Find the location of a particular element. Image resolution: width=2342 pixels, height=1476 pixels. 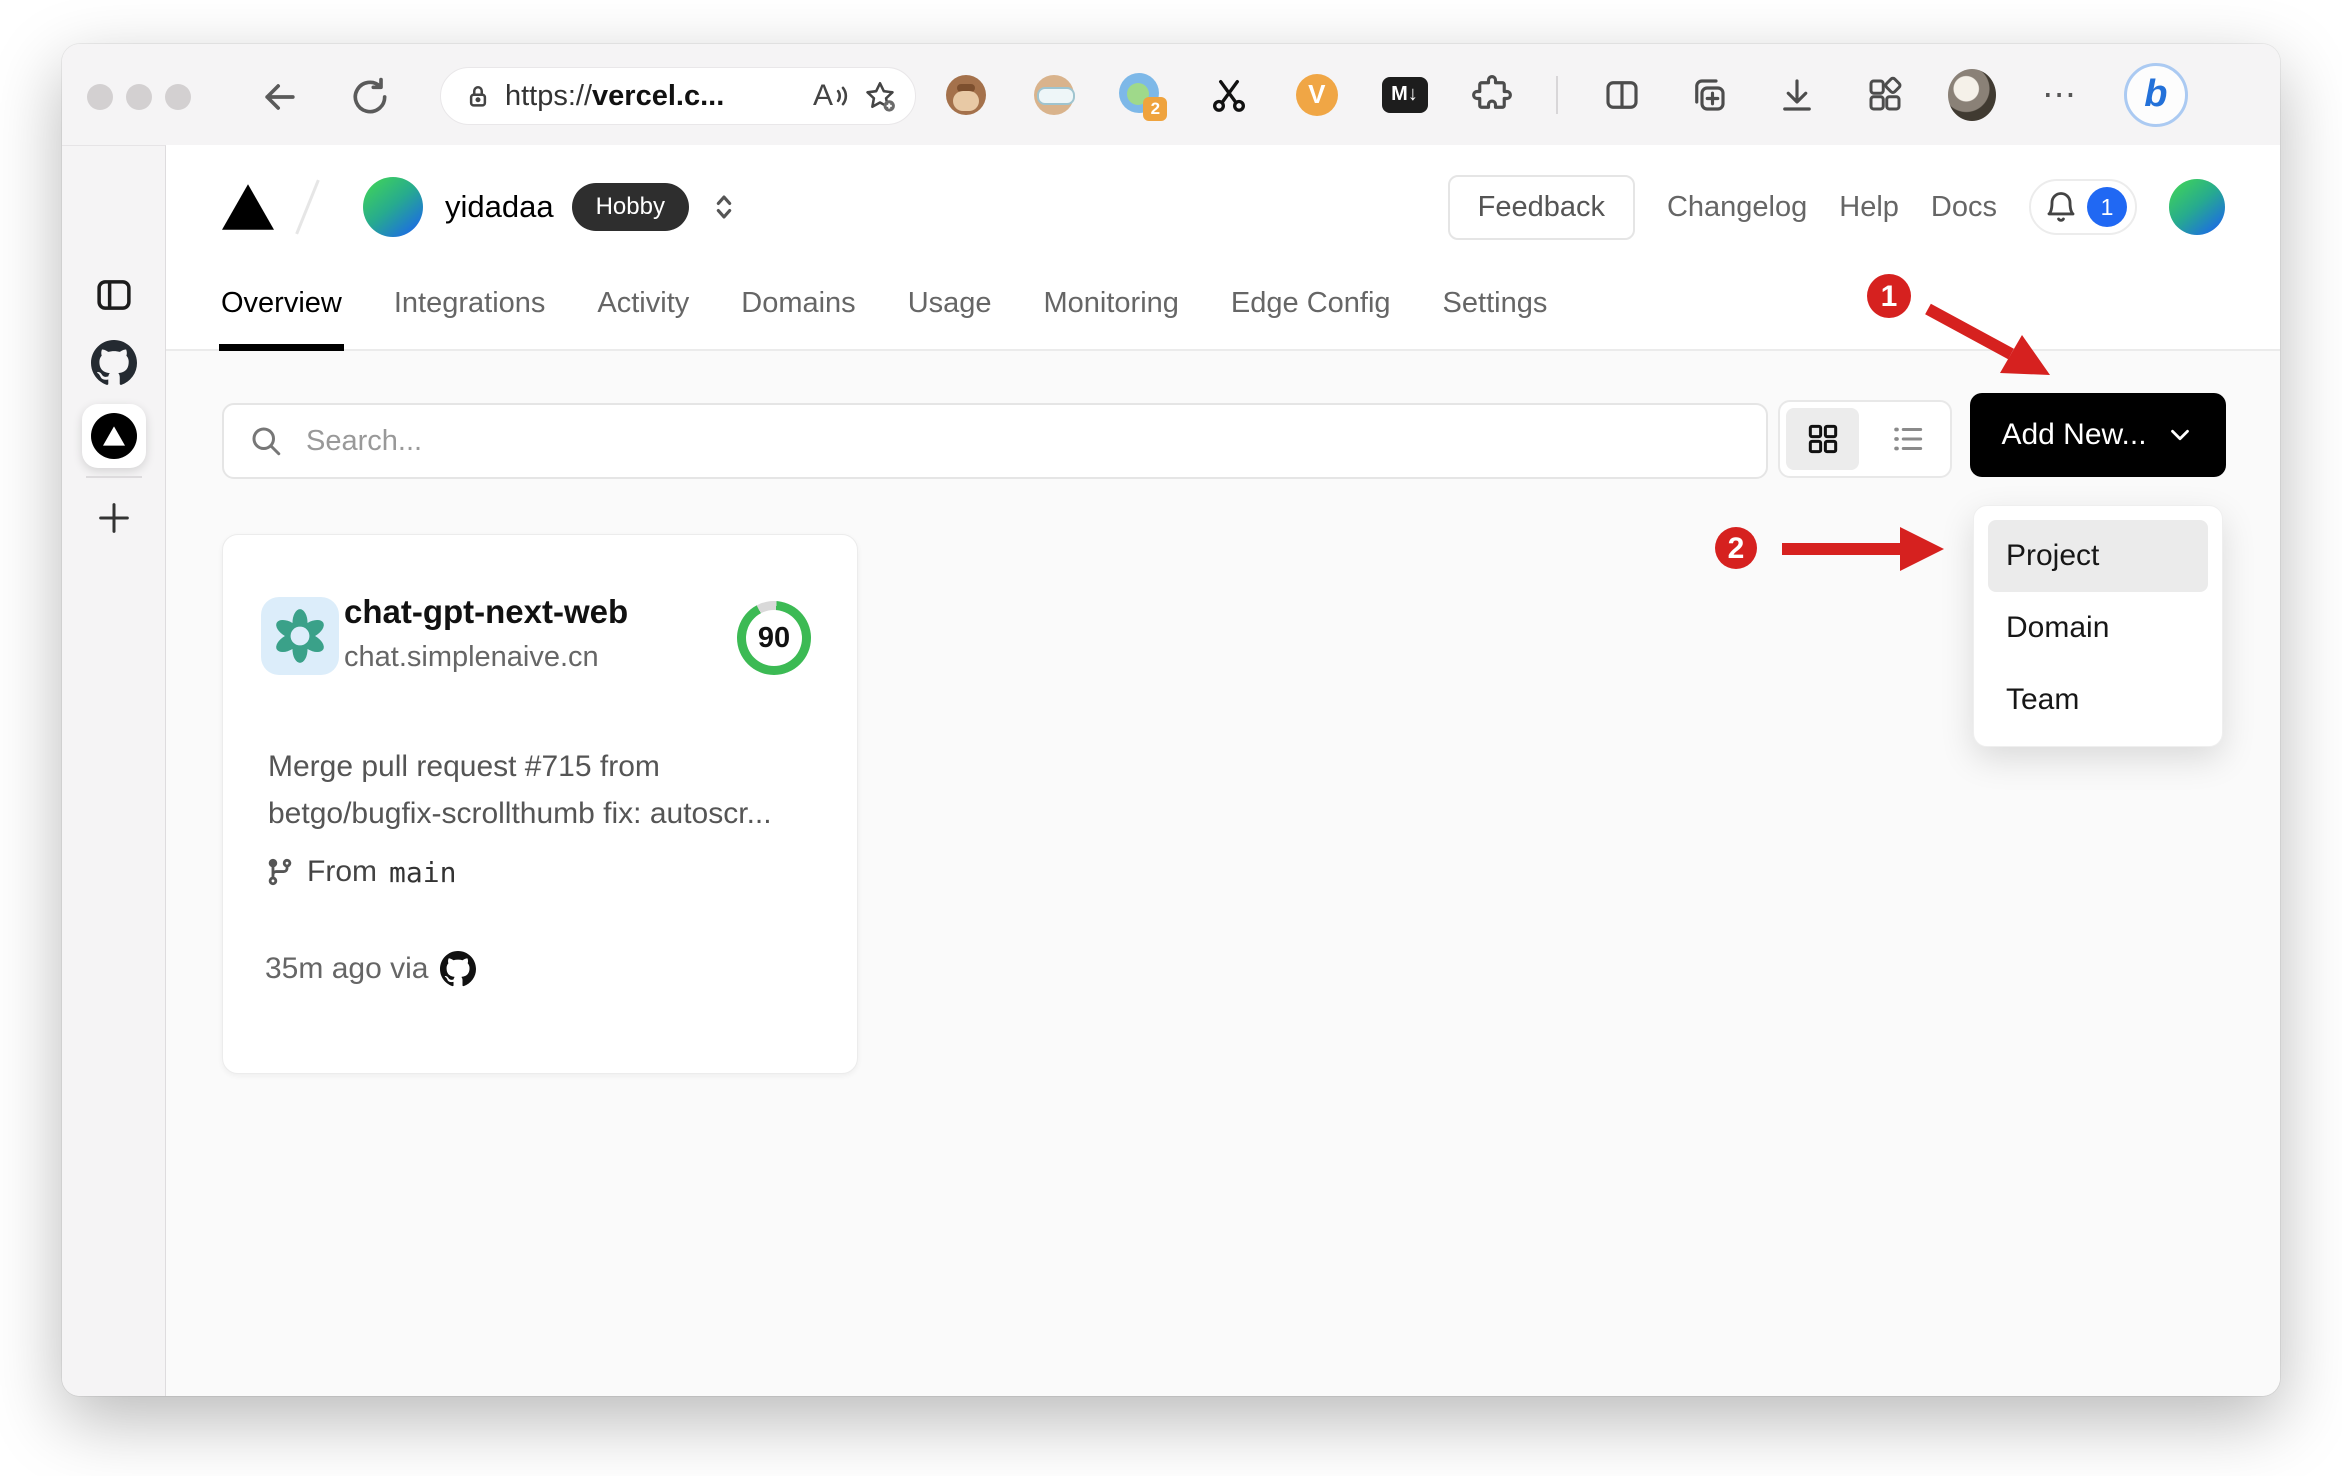

notification-count-badge: 1 is located at coordinates (2107, 207).